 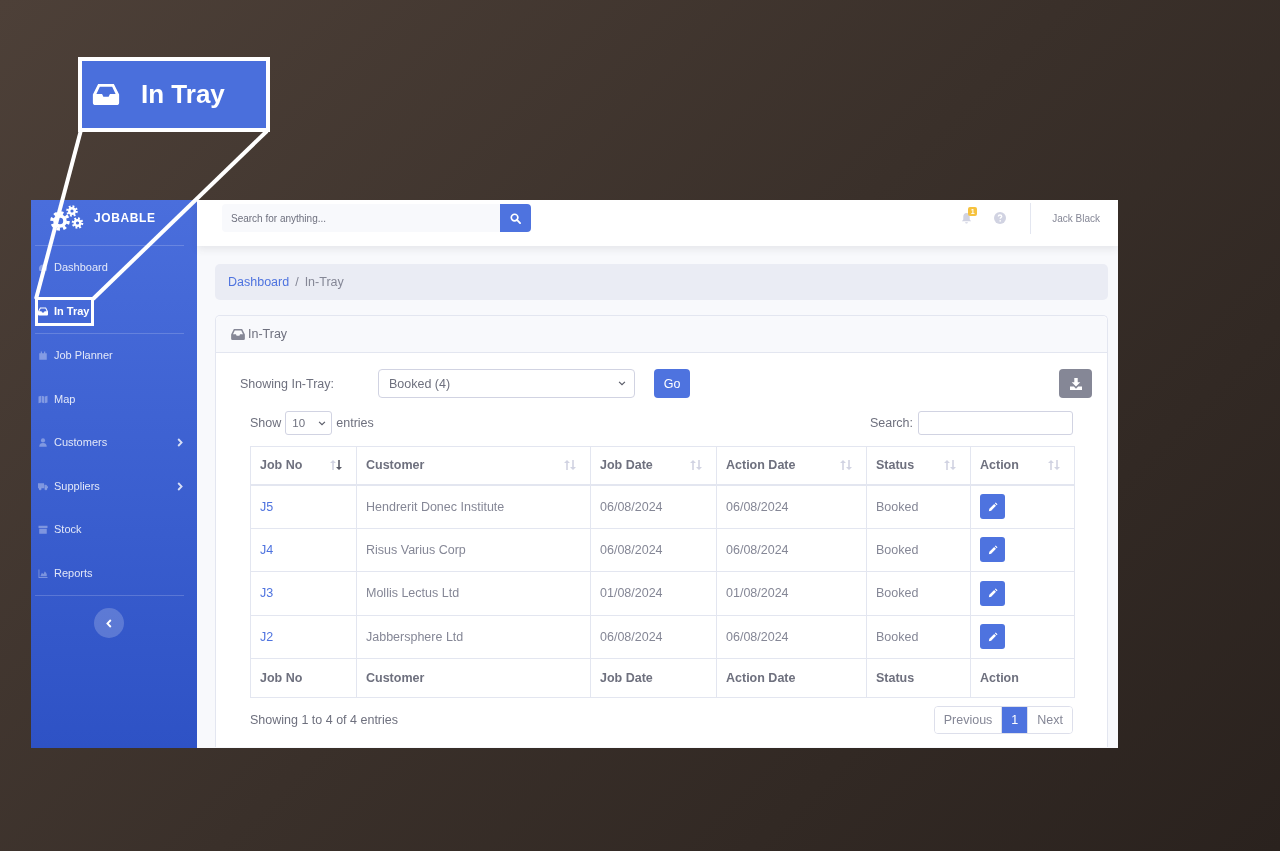 What do you see at coordinates (672, 383) in the screenshot?
I see `go-button: Go` at bounding box center [672, 383].